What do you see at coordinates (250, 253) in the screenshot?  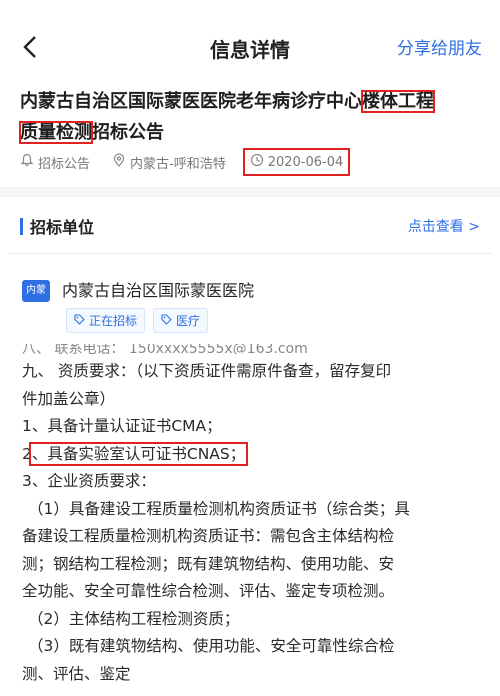 I see `divider` at bounding box center [250, 253].